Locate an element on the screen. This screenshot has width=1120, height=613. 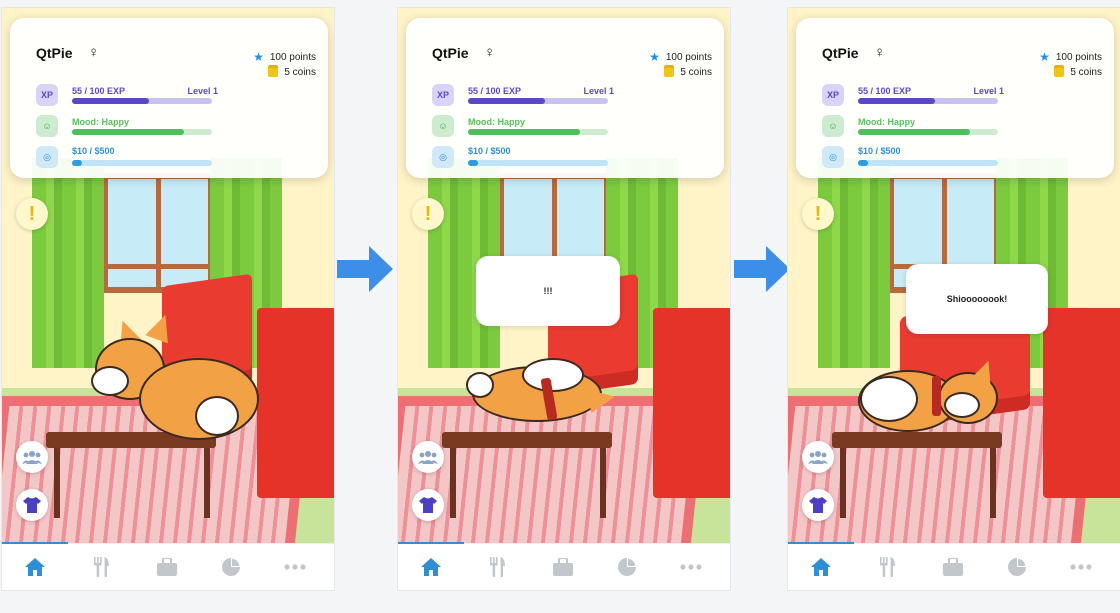
coffee-table is located at coordinates (527, 440).